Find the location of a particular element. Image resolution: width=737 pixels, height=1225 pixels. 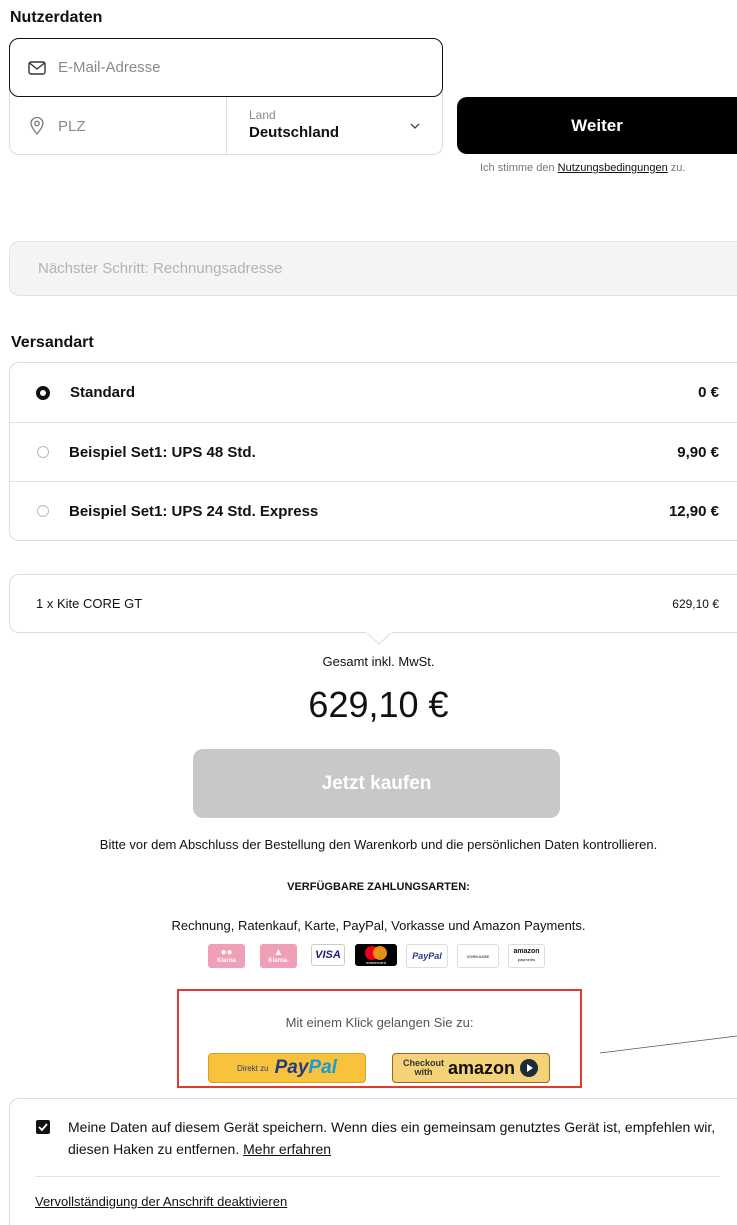

next-step-panel: Nächster Schritt: Rechnungsadresse is located at coordinates (373, 268).